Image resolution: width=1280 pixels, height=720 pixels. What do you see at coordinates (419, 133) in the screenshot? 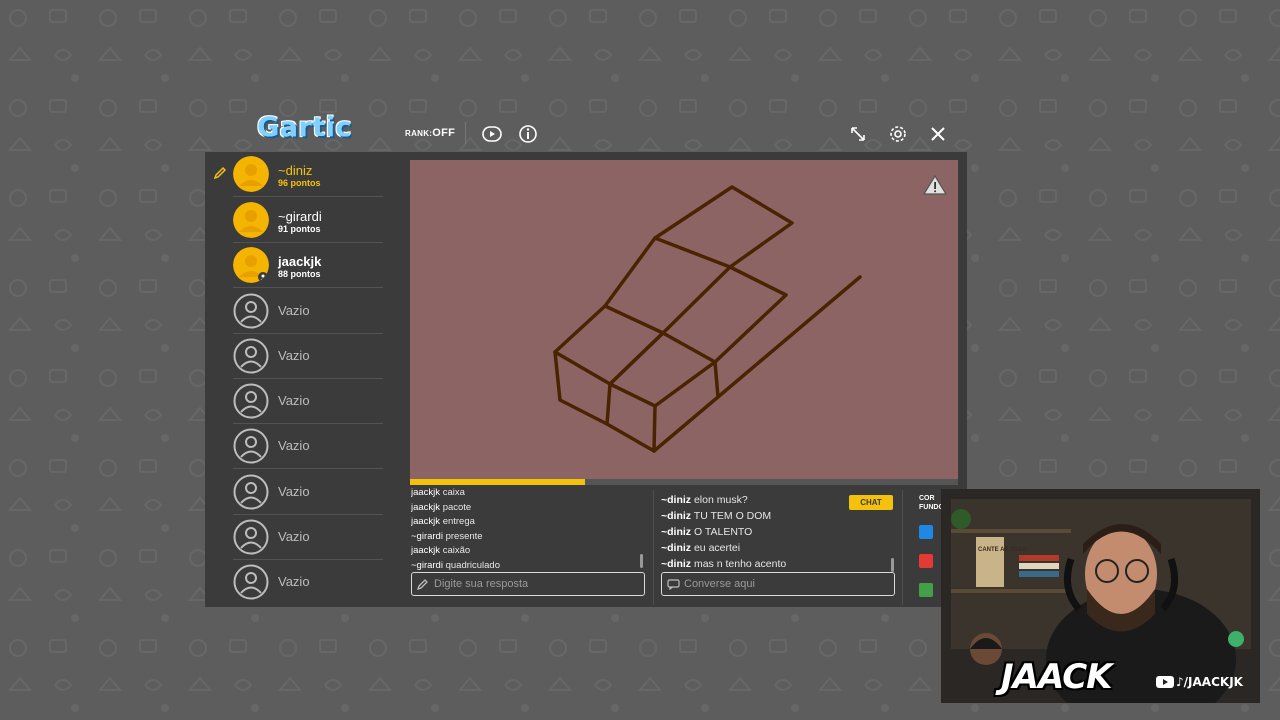
I see `rank-label: RANK:` at bounding box center [419, 133].